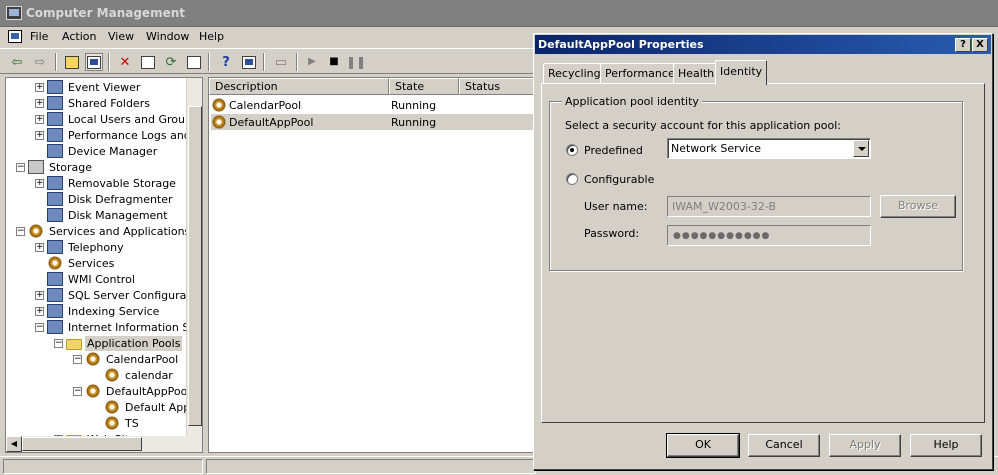 This screenshot has width=998, height=475. I want to click on back-arrow-icon: ⇦, so click(17, 62).